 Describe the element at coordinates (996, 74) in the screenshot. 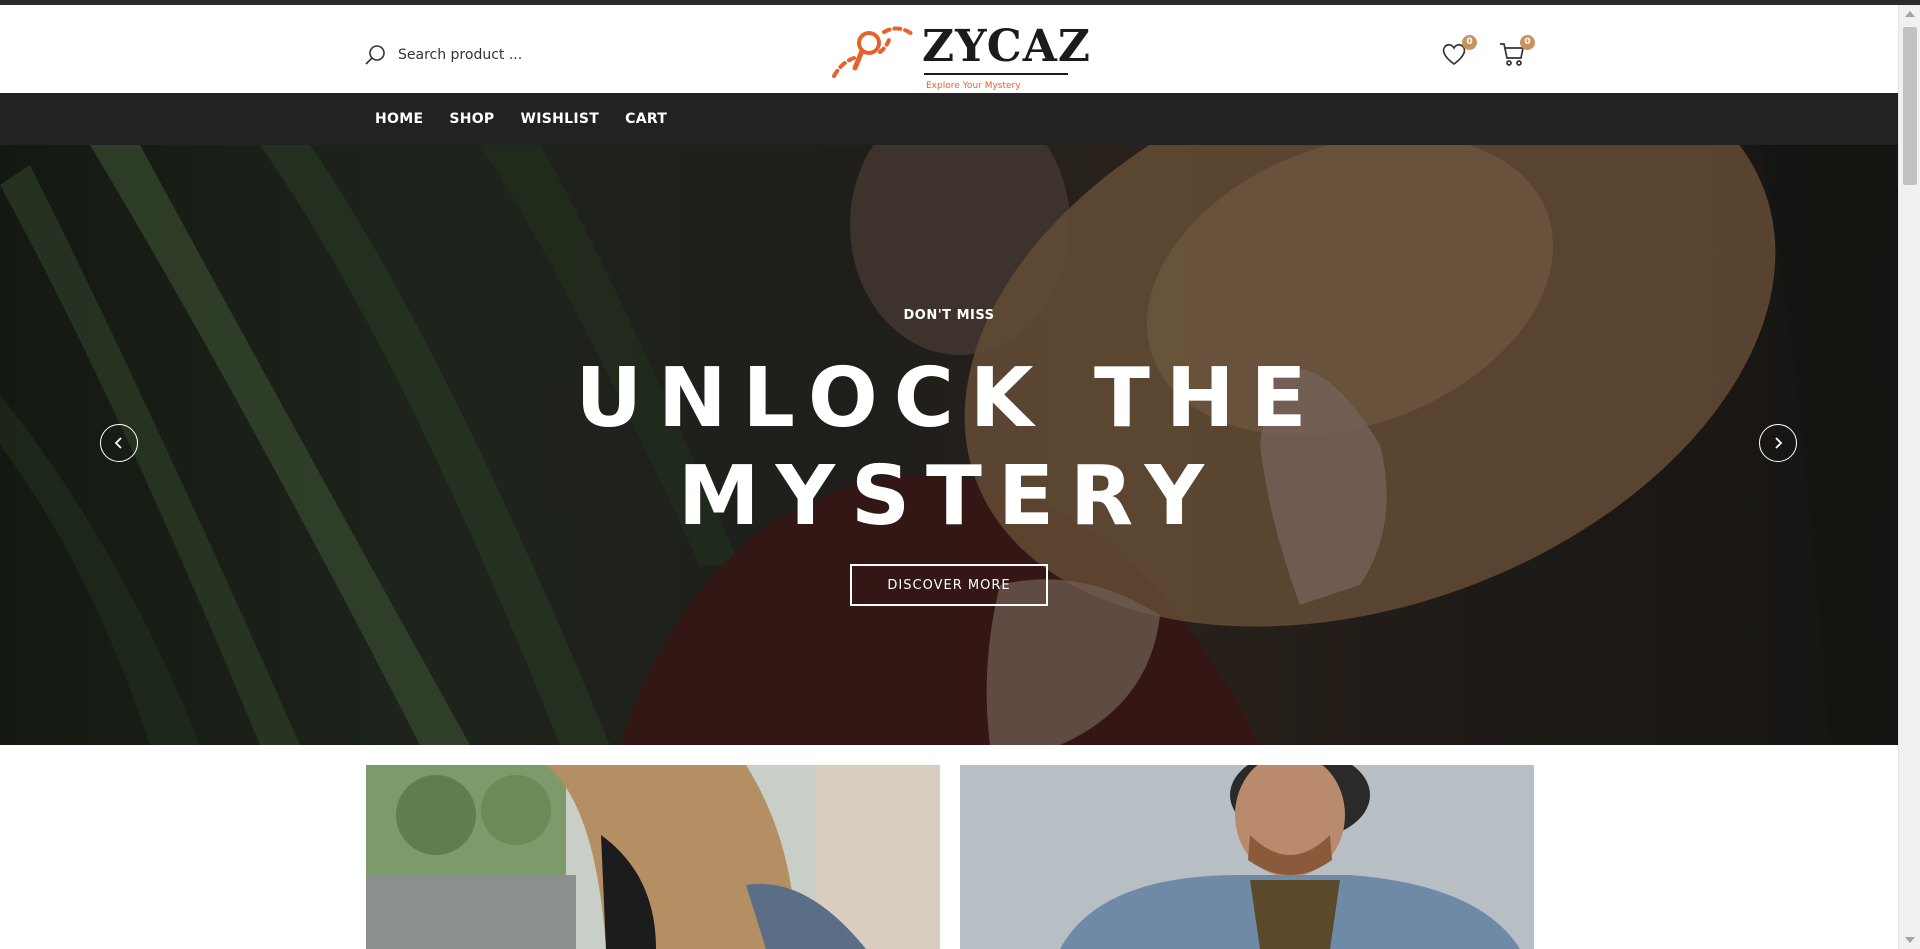

I see `logo-underline` at that location.